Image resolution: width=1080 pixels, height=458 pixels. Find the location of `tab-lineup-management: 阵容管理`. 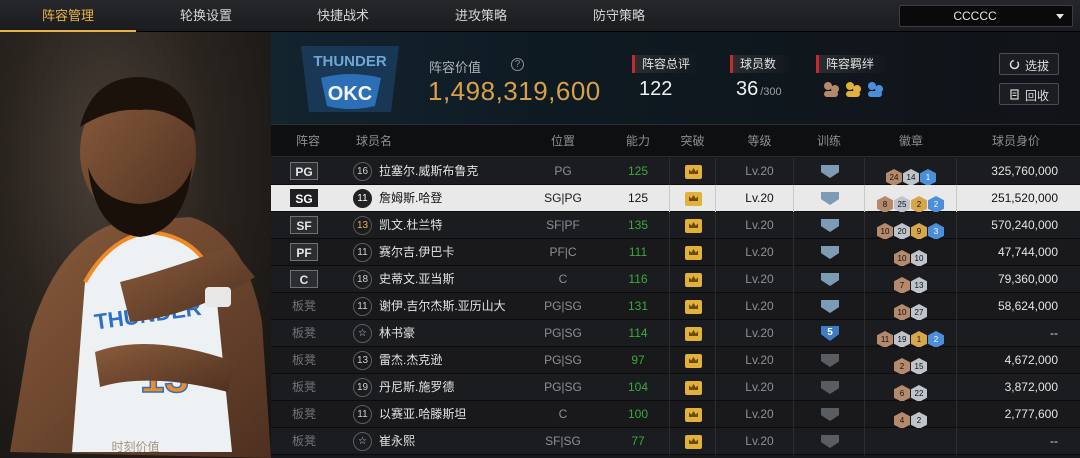

tab-lineup-management: 阵容管理 is located at coordinates (68, 16).